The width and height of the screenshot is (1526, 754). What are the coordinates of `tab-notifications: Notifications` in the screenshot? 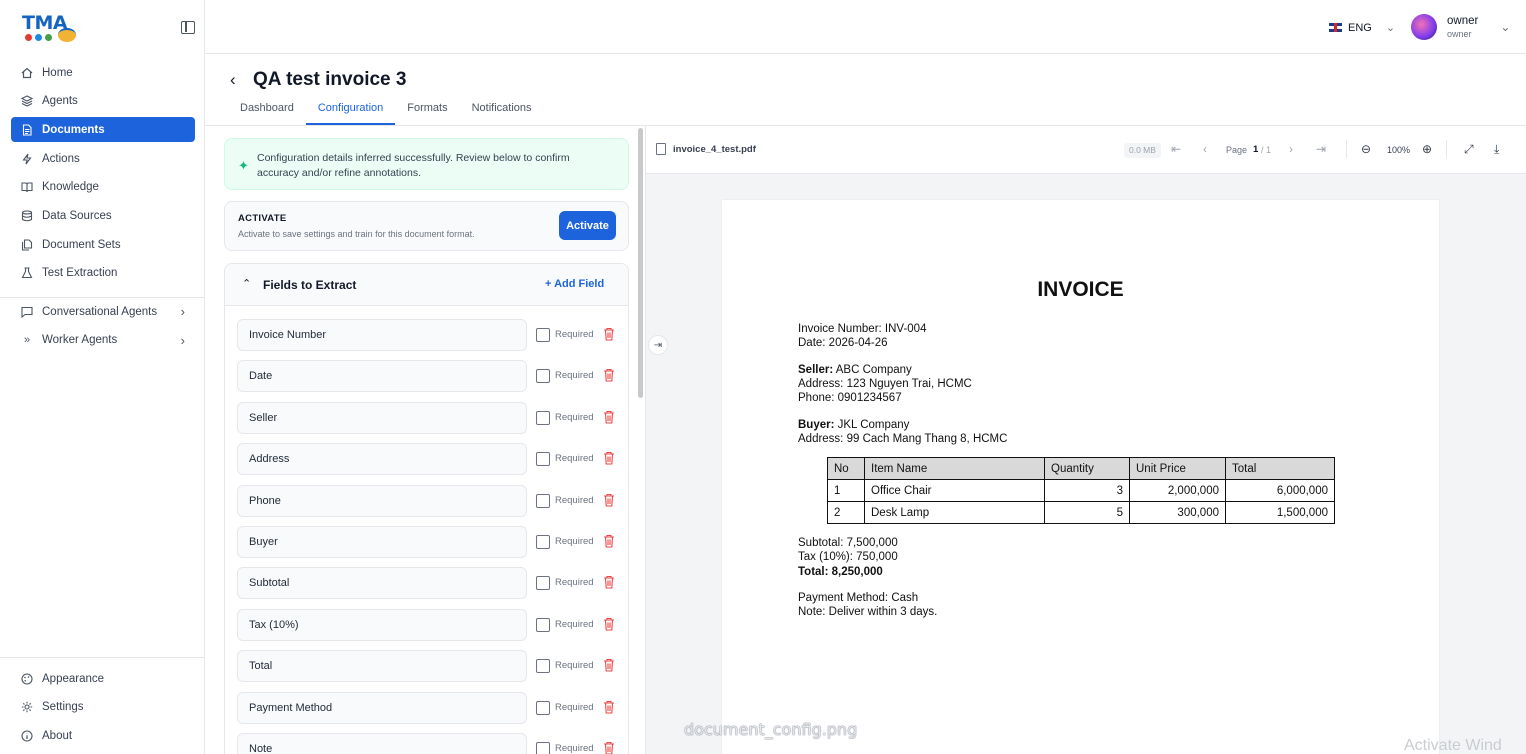 It's located at (502, 109).